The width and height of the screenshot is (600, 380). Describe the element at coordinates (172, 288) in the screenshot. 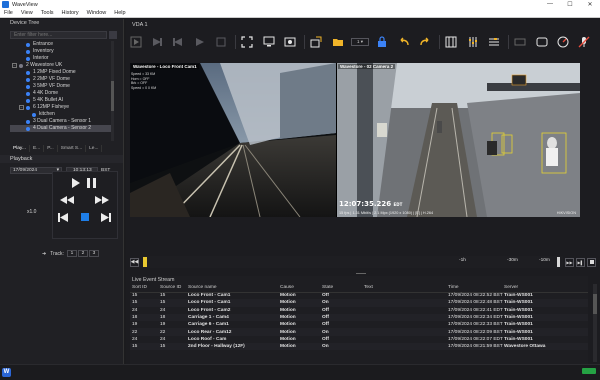

I see `column-header: Source ID` at that location.